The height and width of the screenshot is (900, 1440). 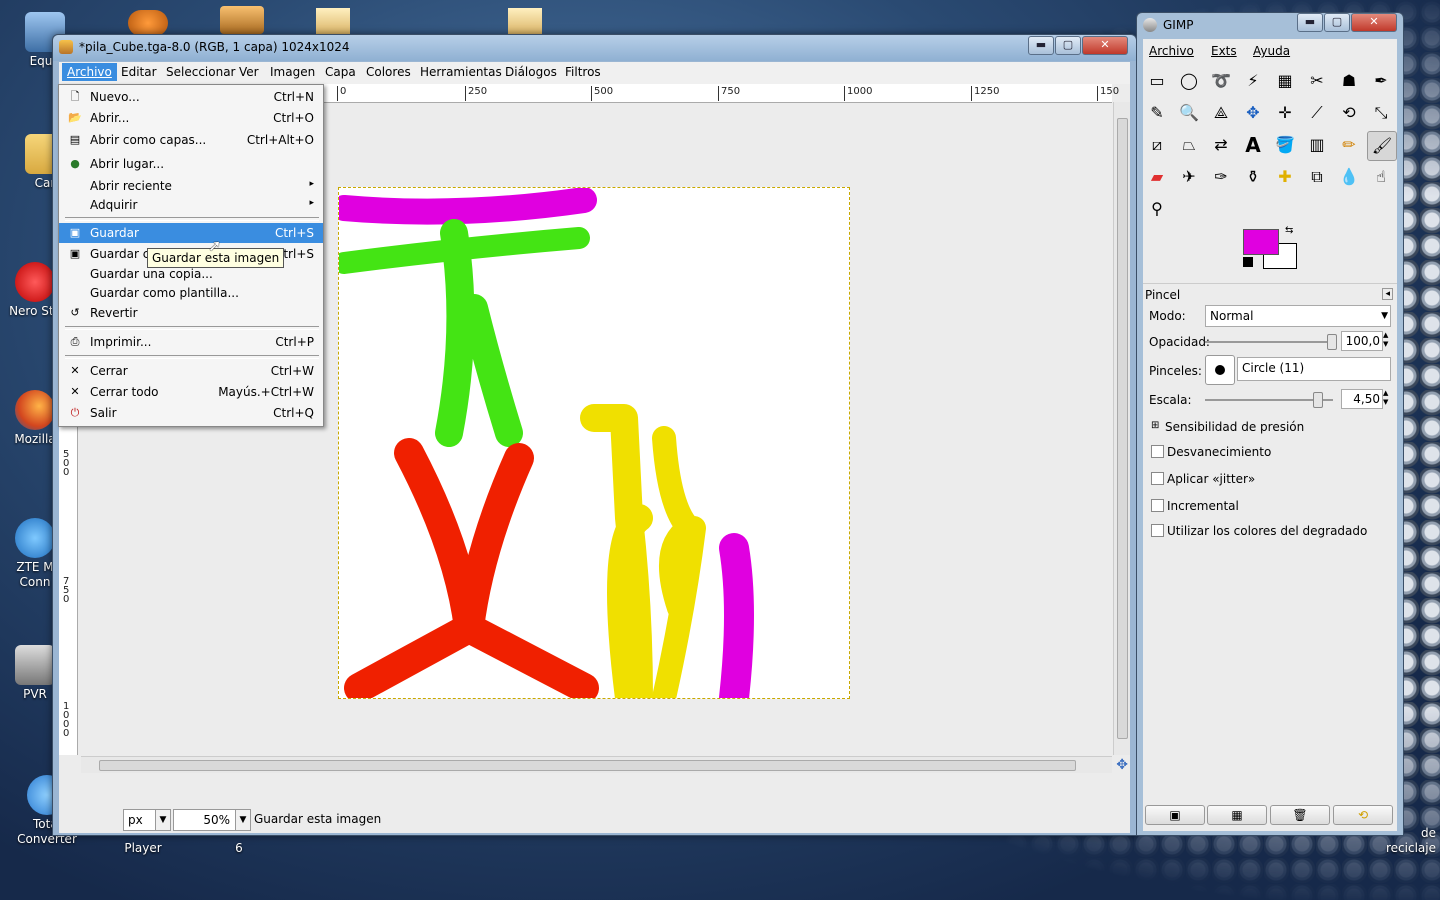 I want to click on toolbox-menu-archivo: Archivo, so click(x=1171, y=51).